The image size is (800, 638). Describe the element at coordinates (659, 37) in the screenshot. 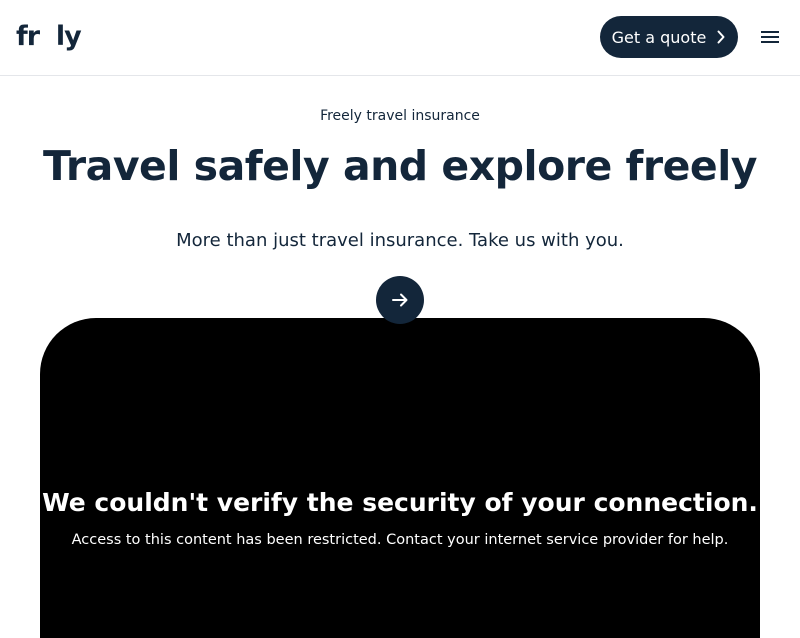

I see `get-a-quote-label: Get a quote` at that location.